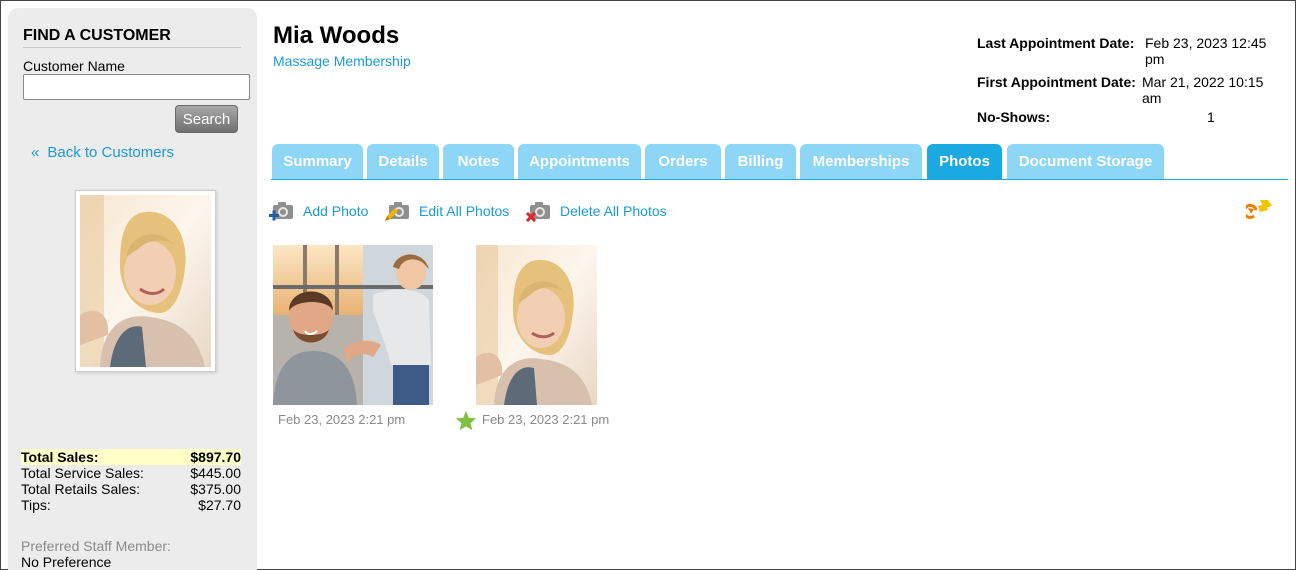 Image resolution: width=1296 pixels, height=570 pixels. I want to click on preferred-staff-label: Preferred Staff Member:, so click(96, 546).